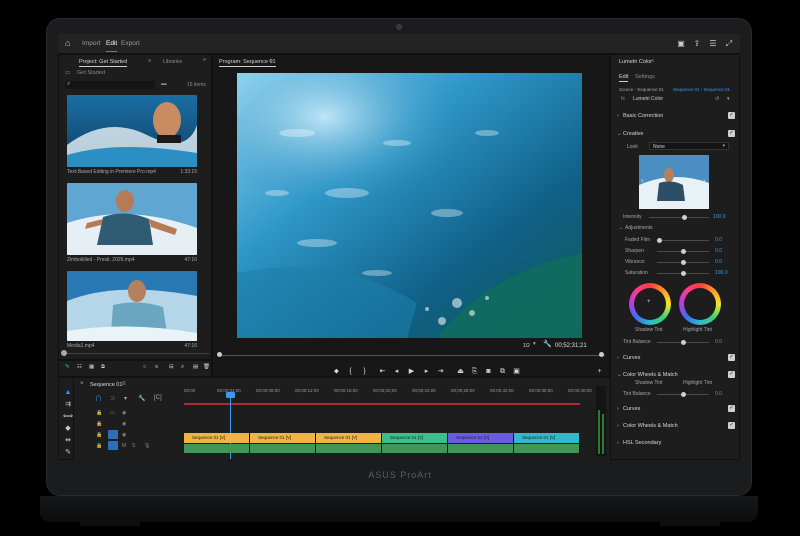 The width and height of the screenshot is (800, 536). What do you see at coordinates (141, 398) in the screenshot?
I see `settings-icon: 🔧` at bounding box center [141, 398].